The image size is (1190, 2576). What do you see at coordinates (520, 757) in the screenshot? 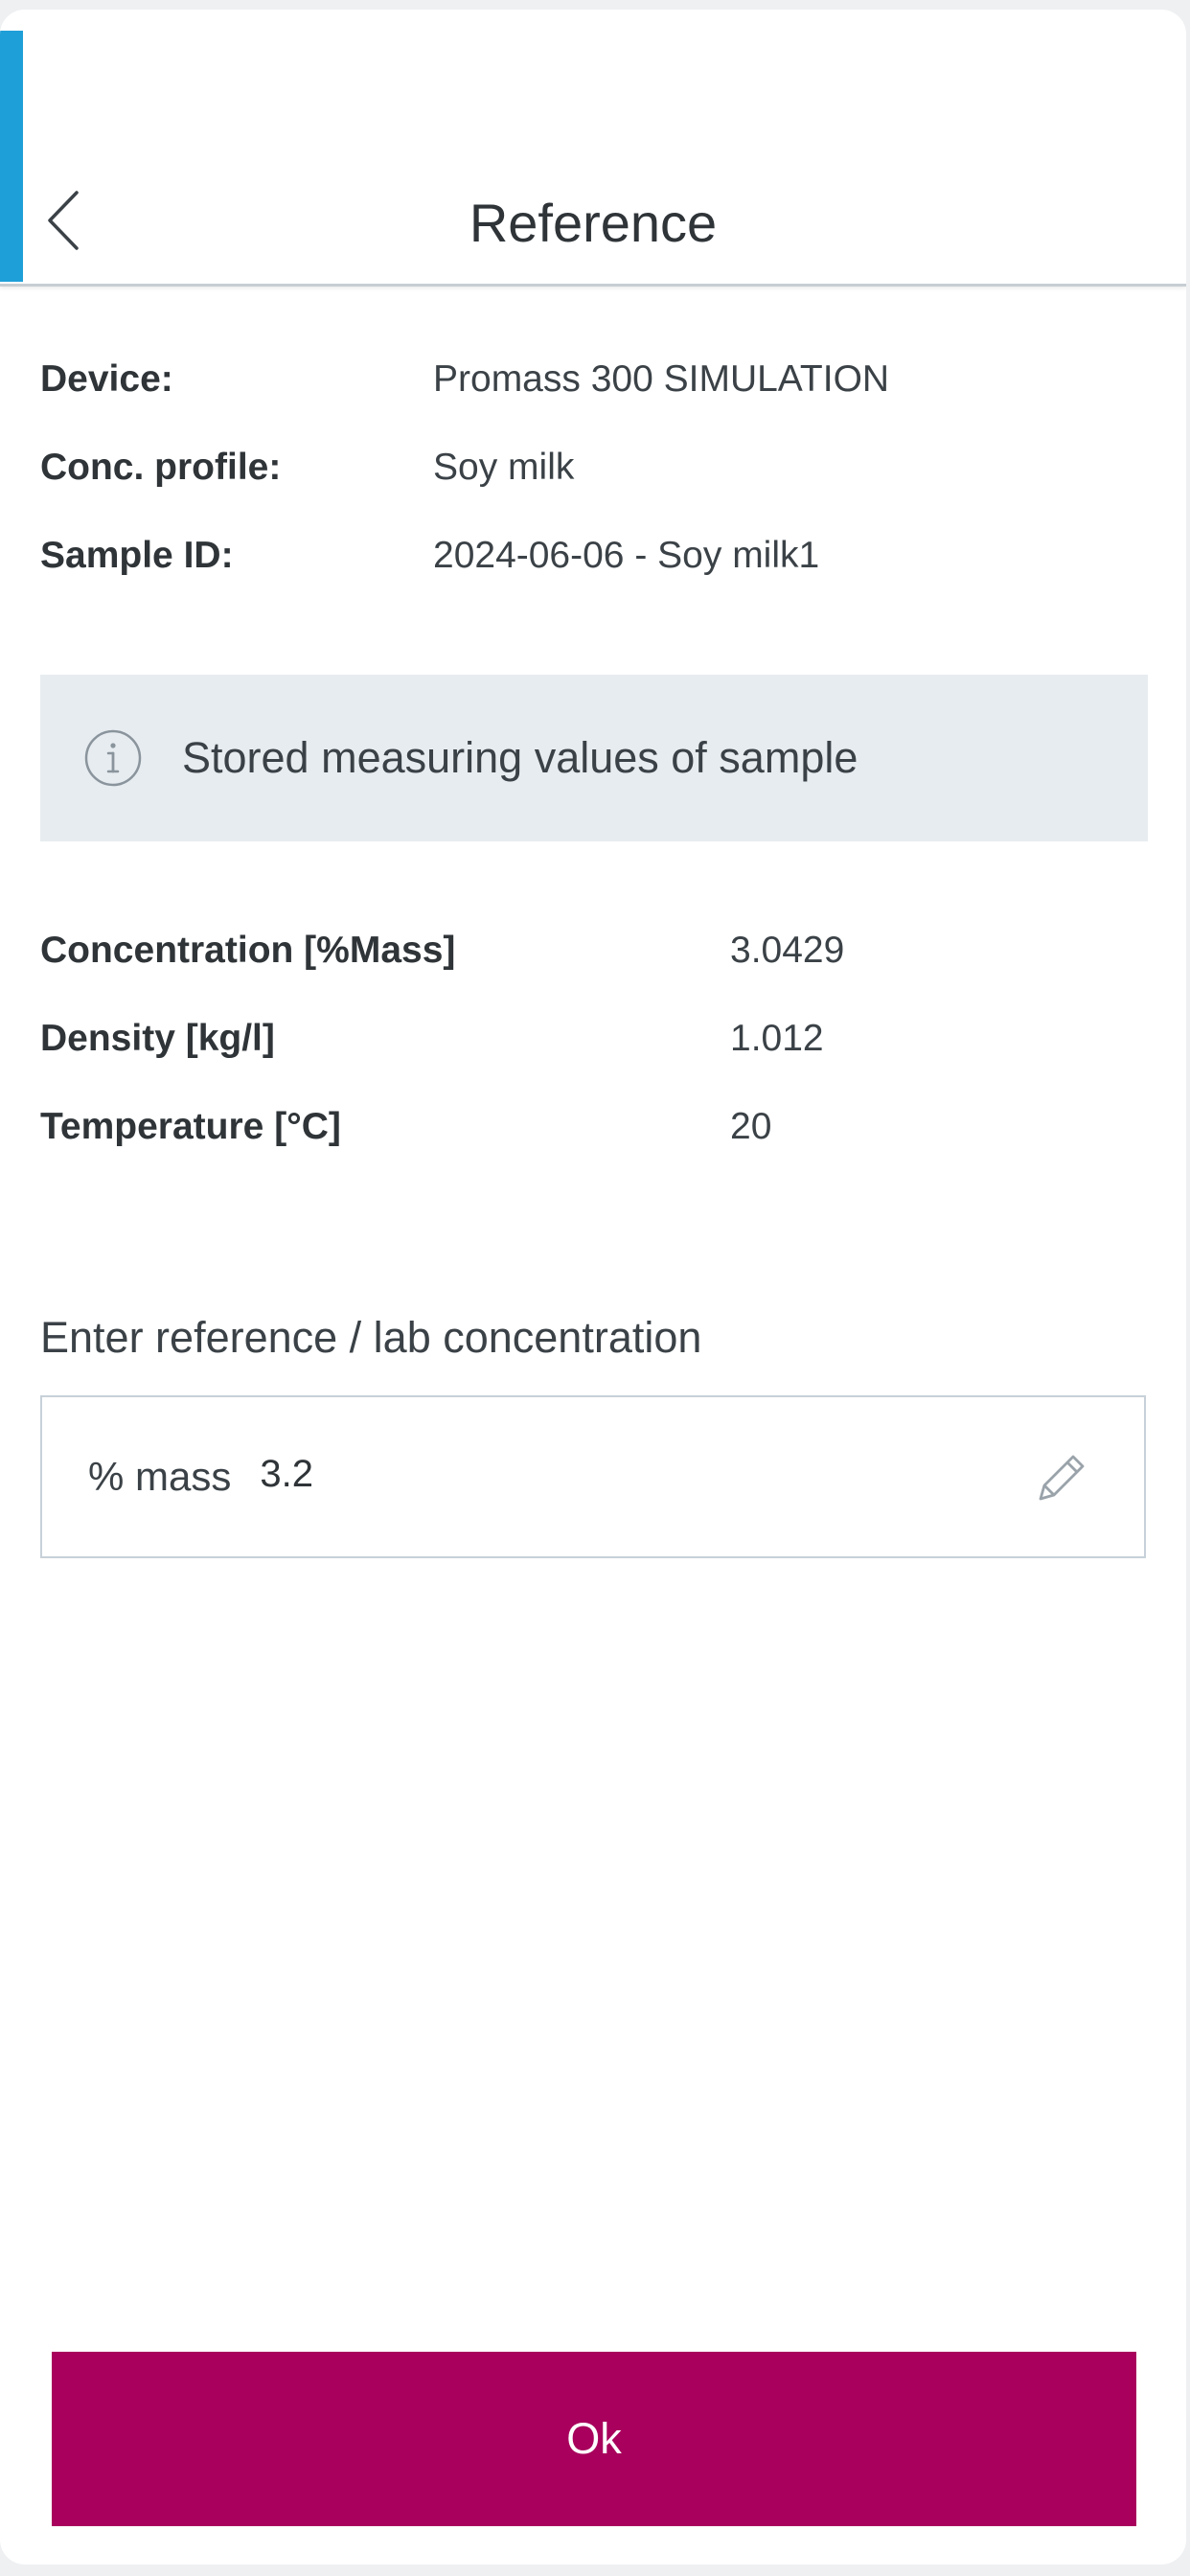
I see `notice-text: Stored measuring values of sample` at bounding box center [520, 757].